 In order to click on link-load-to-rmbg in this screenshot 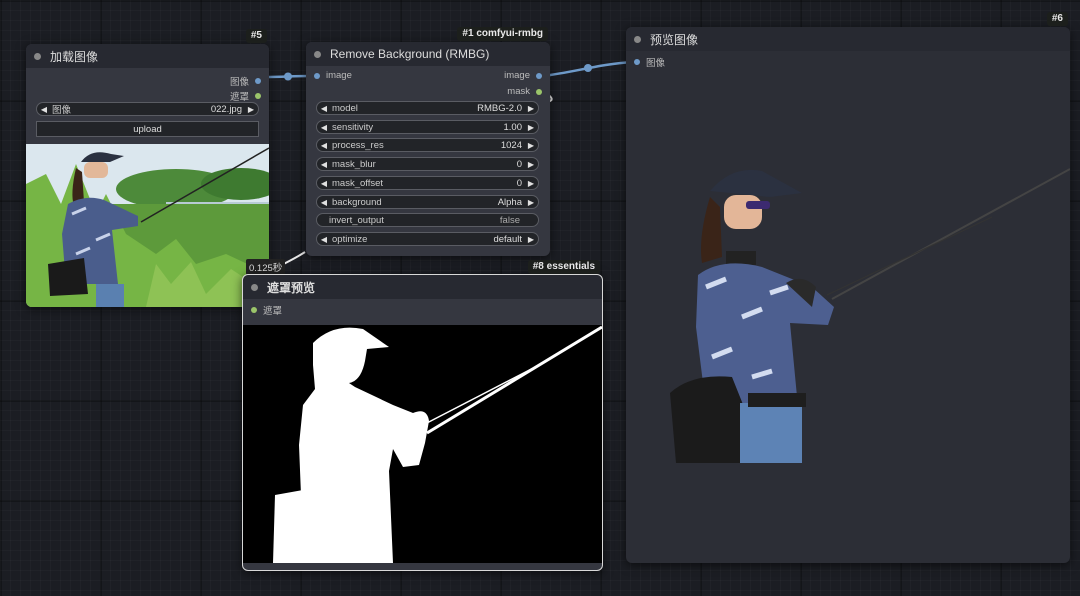, I will do `click(288, 76)`.